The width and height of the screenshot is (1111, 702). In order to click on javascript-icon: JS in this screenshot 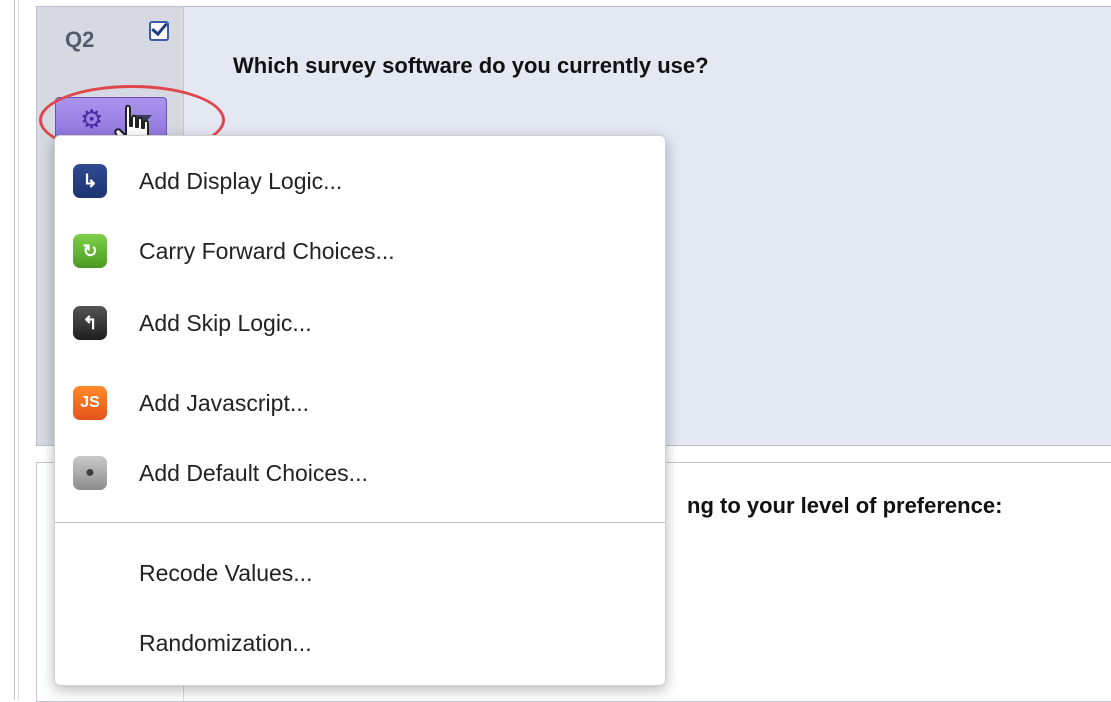, I will do `click(90, 403)`.